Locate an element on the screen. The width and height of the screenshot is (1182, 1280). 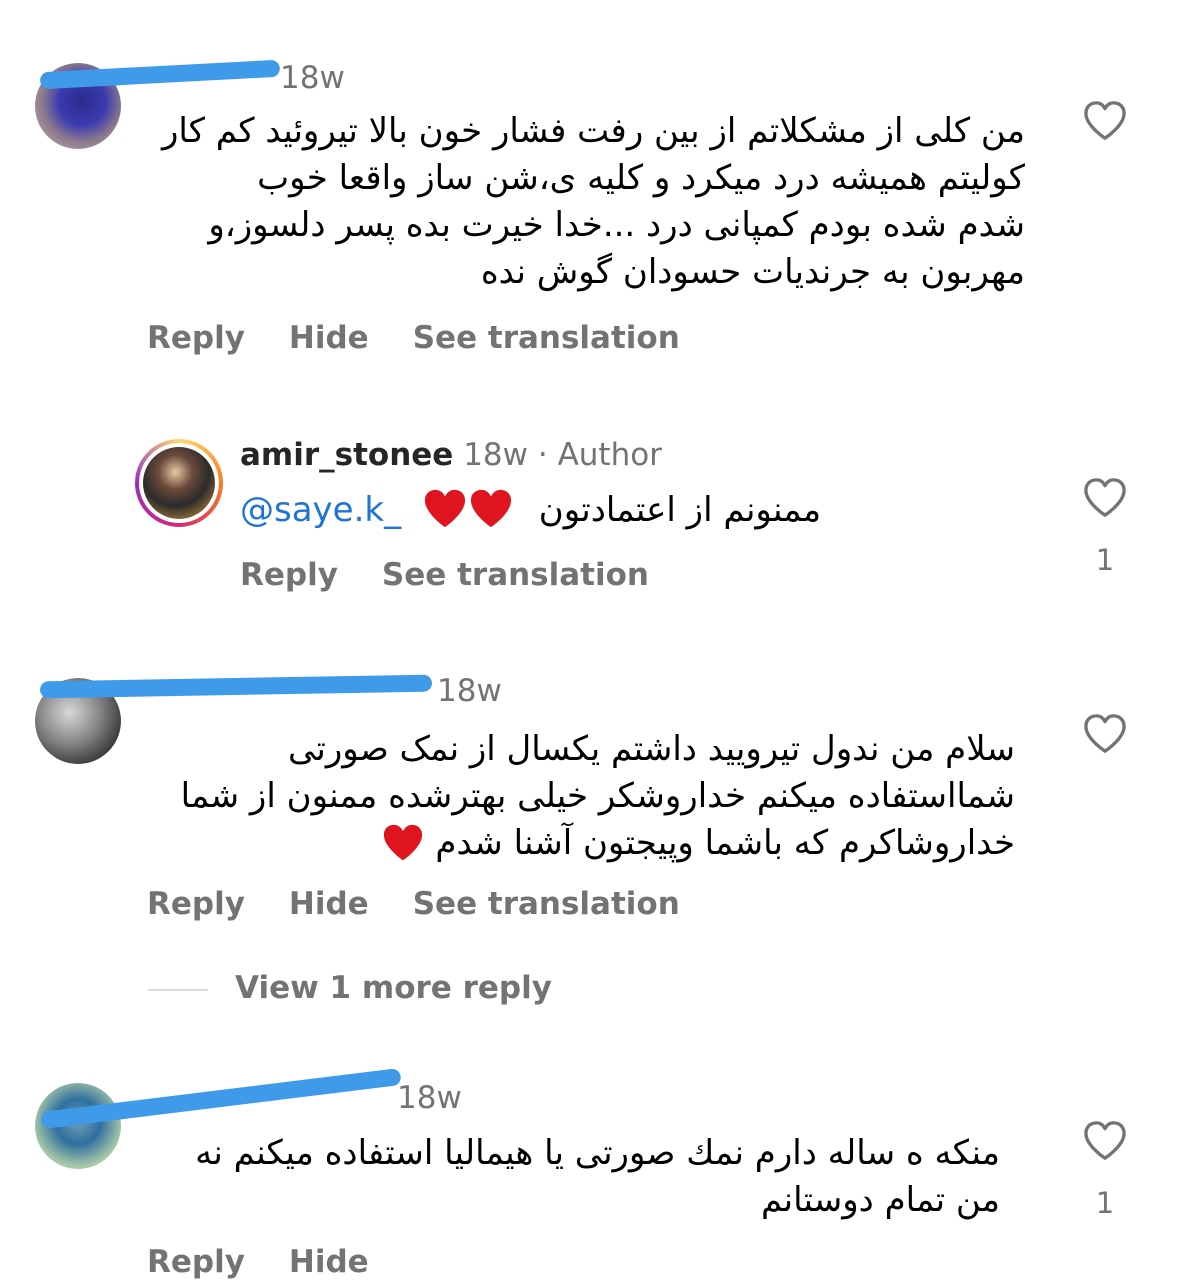
mention-link: @saye.k_ is located at coordinates (320, 510).